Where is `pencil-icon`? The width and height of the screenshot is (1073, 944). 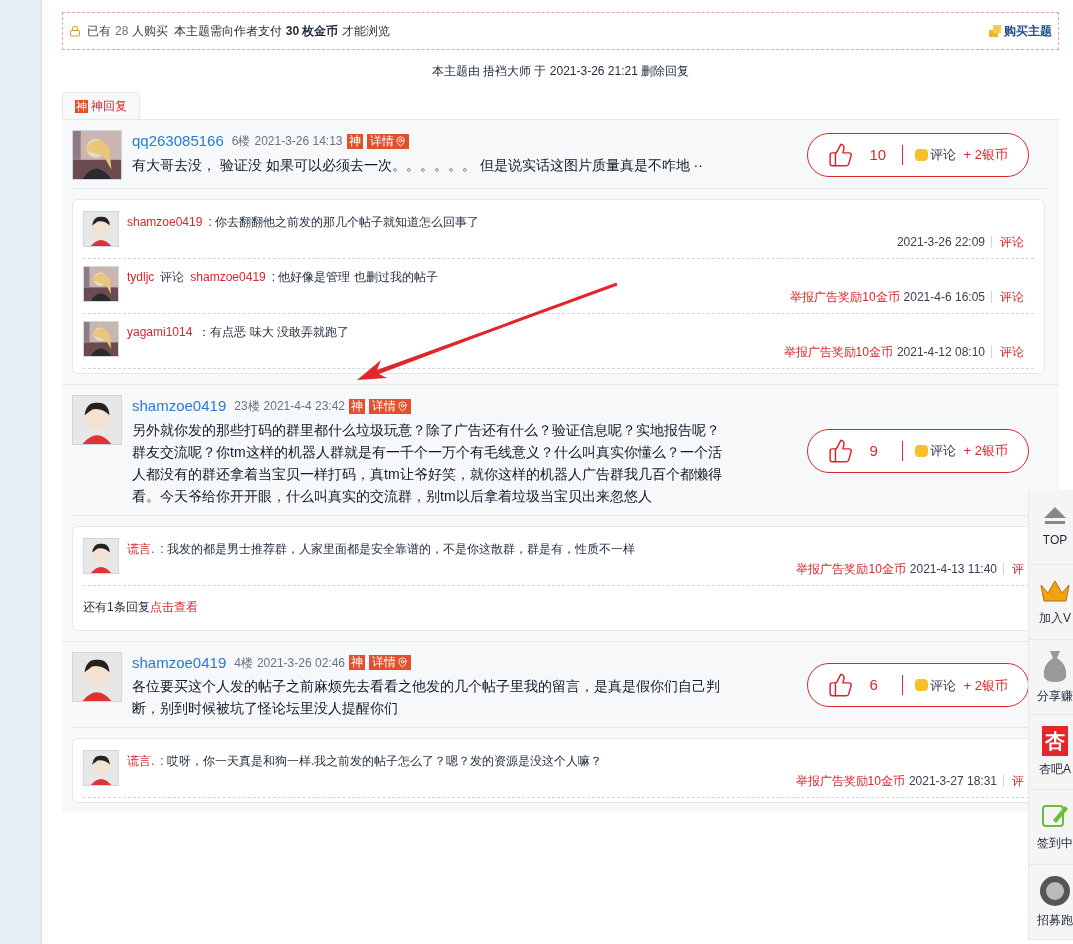 pencil-icon is located at coordinates (1055, 816).